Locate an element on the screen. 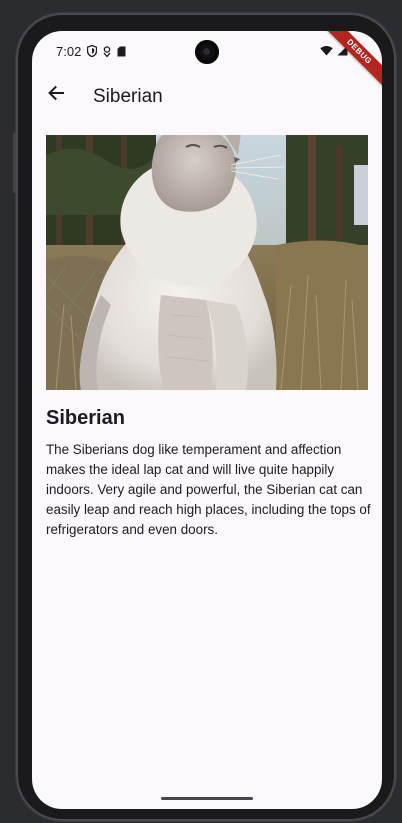  app-bar: Siberian is located at coordinates (207, 97).